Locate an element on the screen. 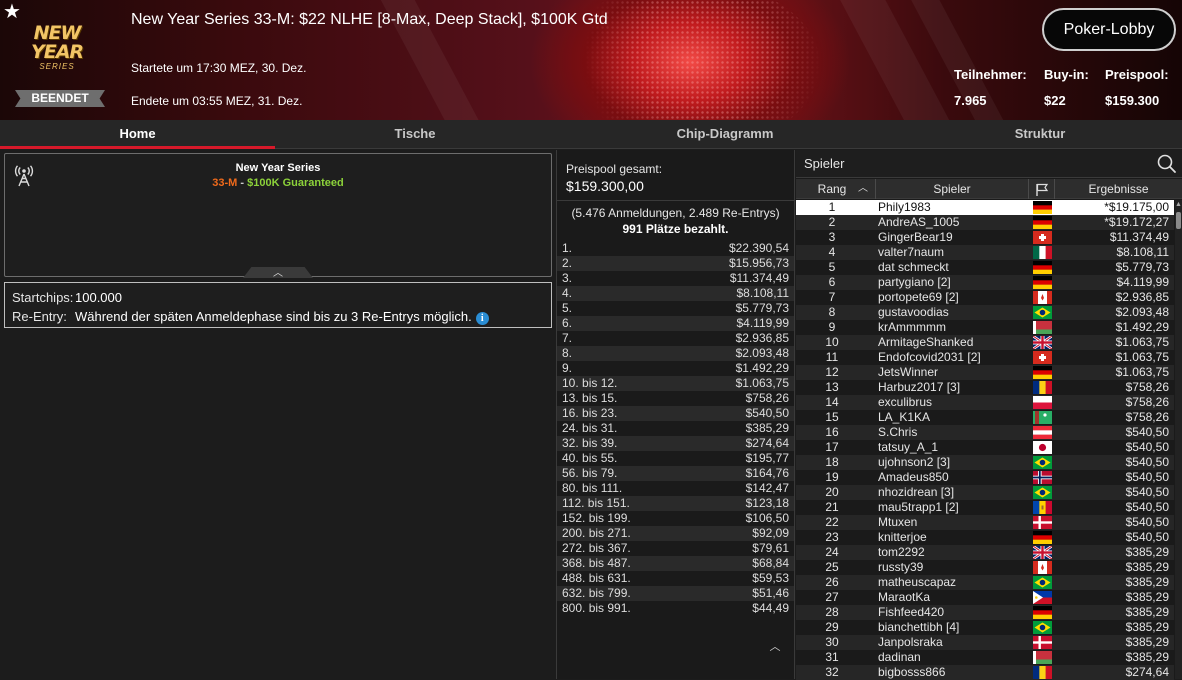  player-rank: 10 is located at coordinates (832, 342).